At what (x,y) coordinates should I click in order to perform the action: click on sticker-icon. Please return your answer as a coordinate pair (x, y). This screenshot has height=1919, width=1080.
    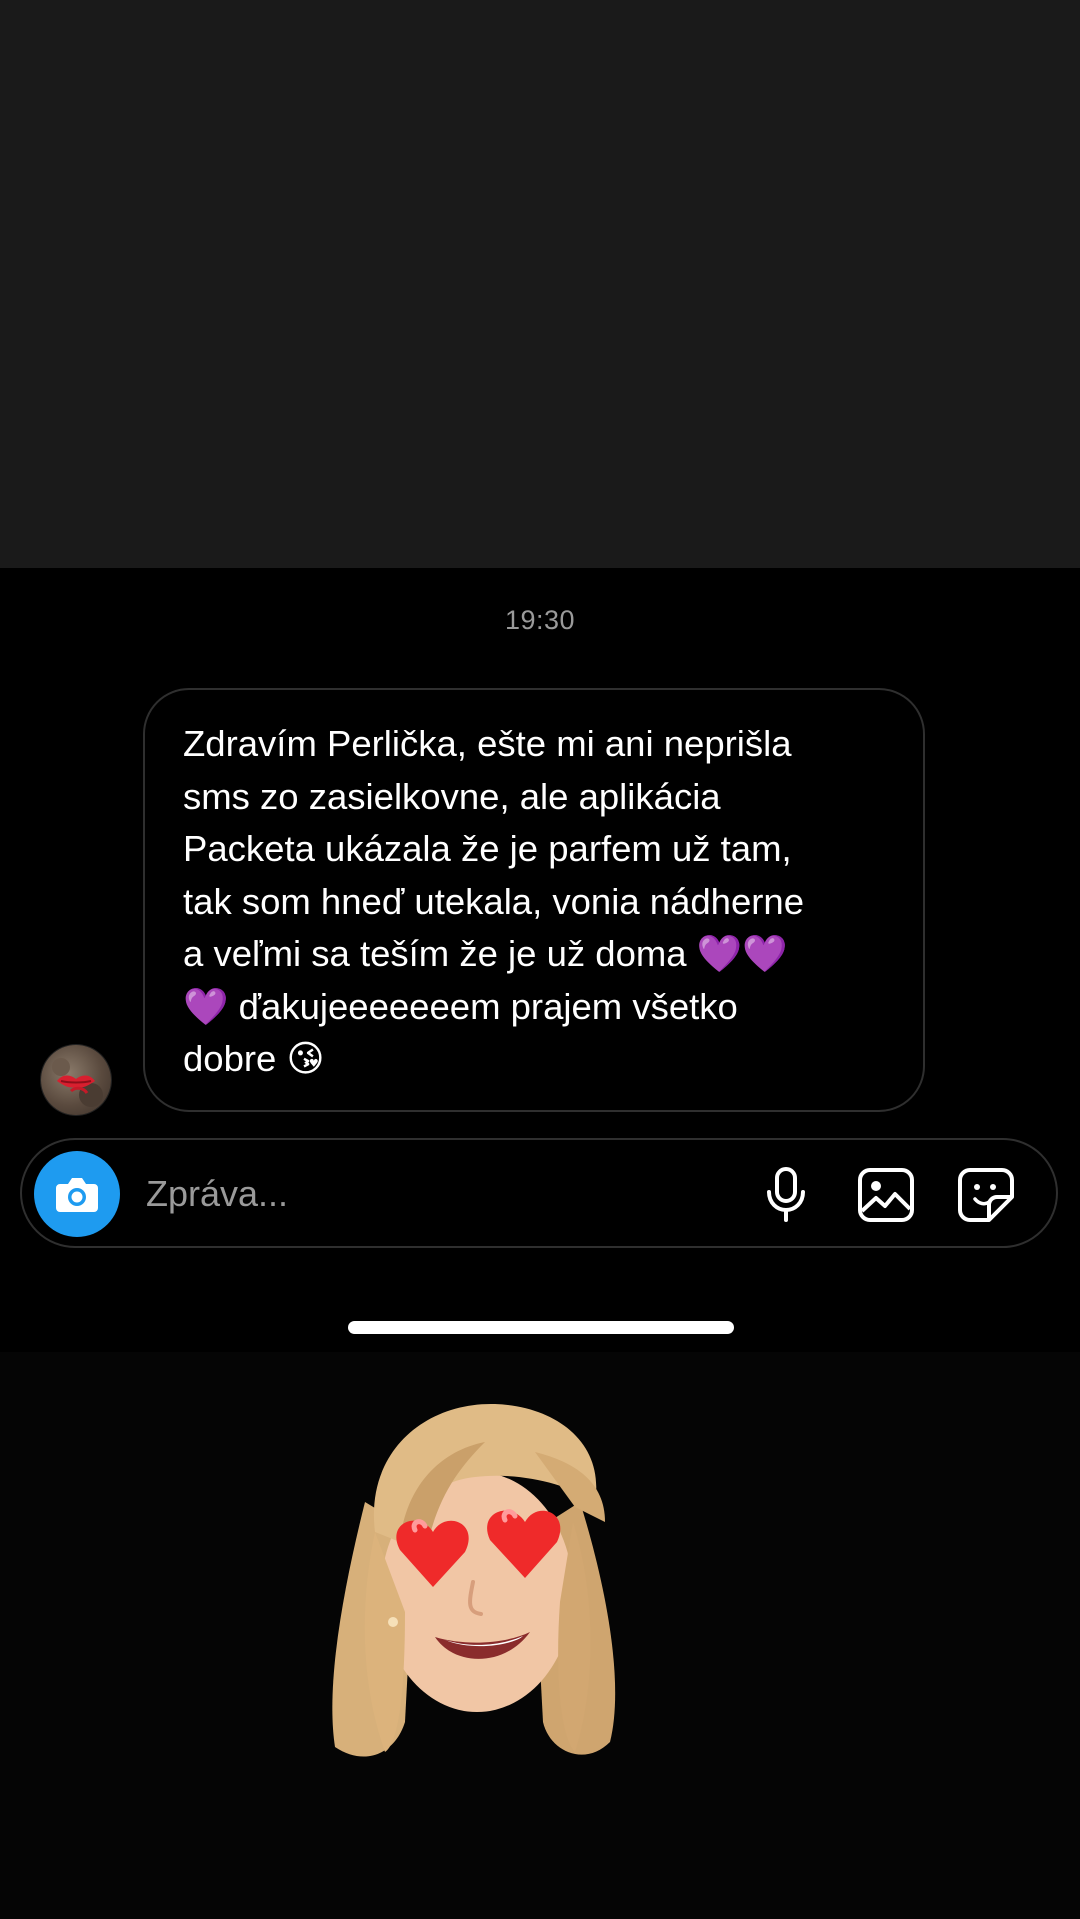
    Looking at the image, I should click on (986, 1195).